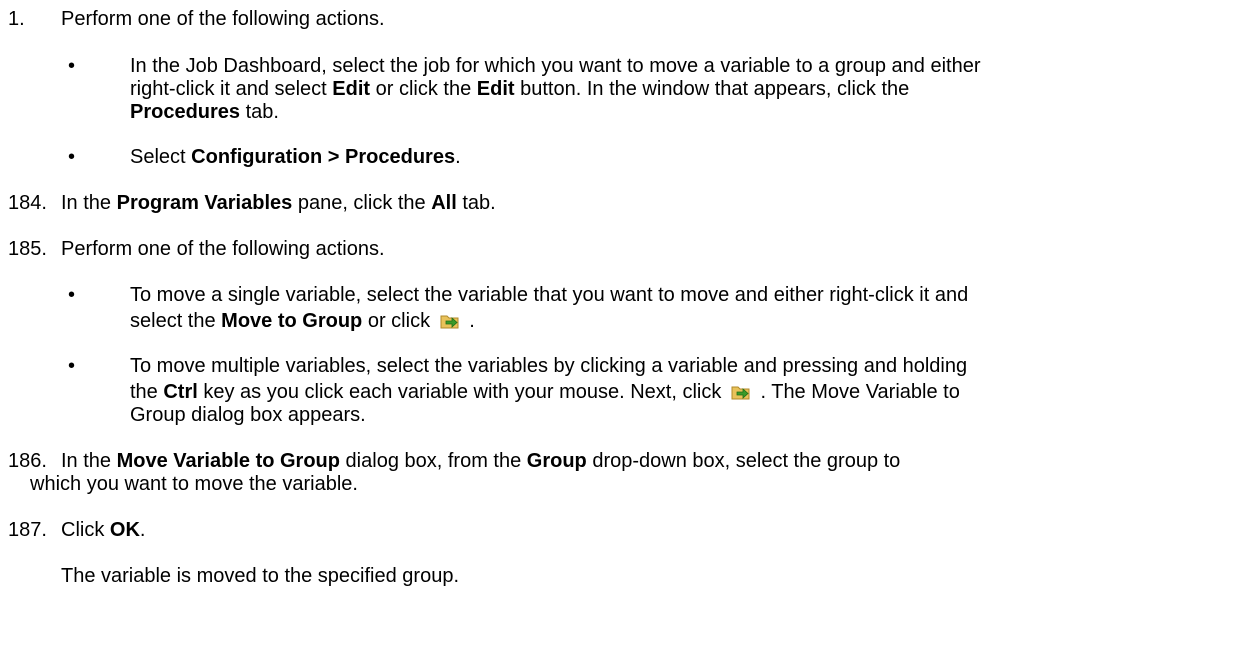 This screenshot has width=1254, height=659. What do you see at coordinates (27, 461) in the screenshot?
I see `step-number: 186.` at bounding box center [27, 461].